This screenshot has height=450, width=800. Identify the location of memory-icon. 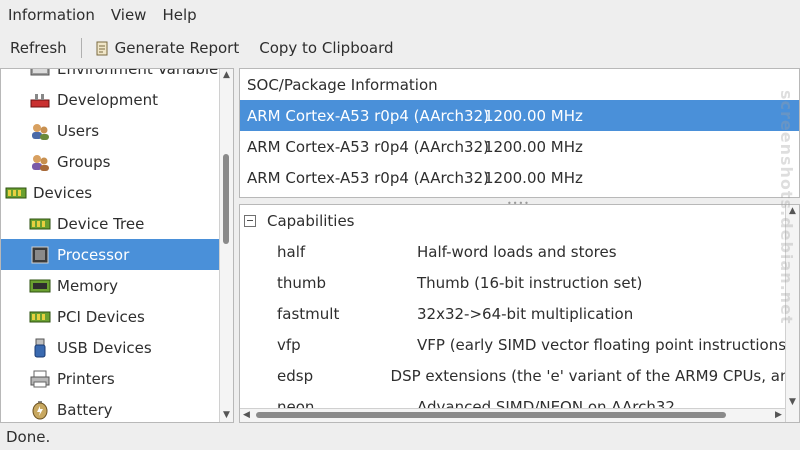
(40, 286).